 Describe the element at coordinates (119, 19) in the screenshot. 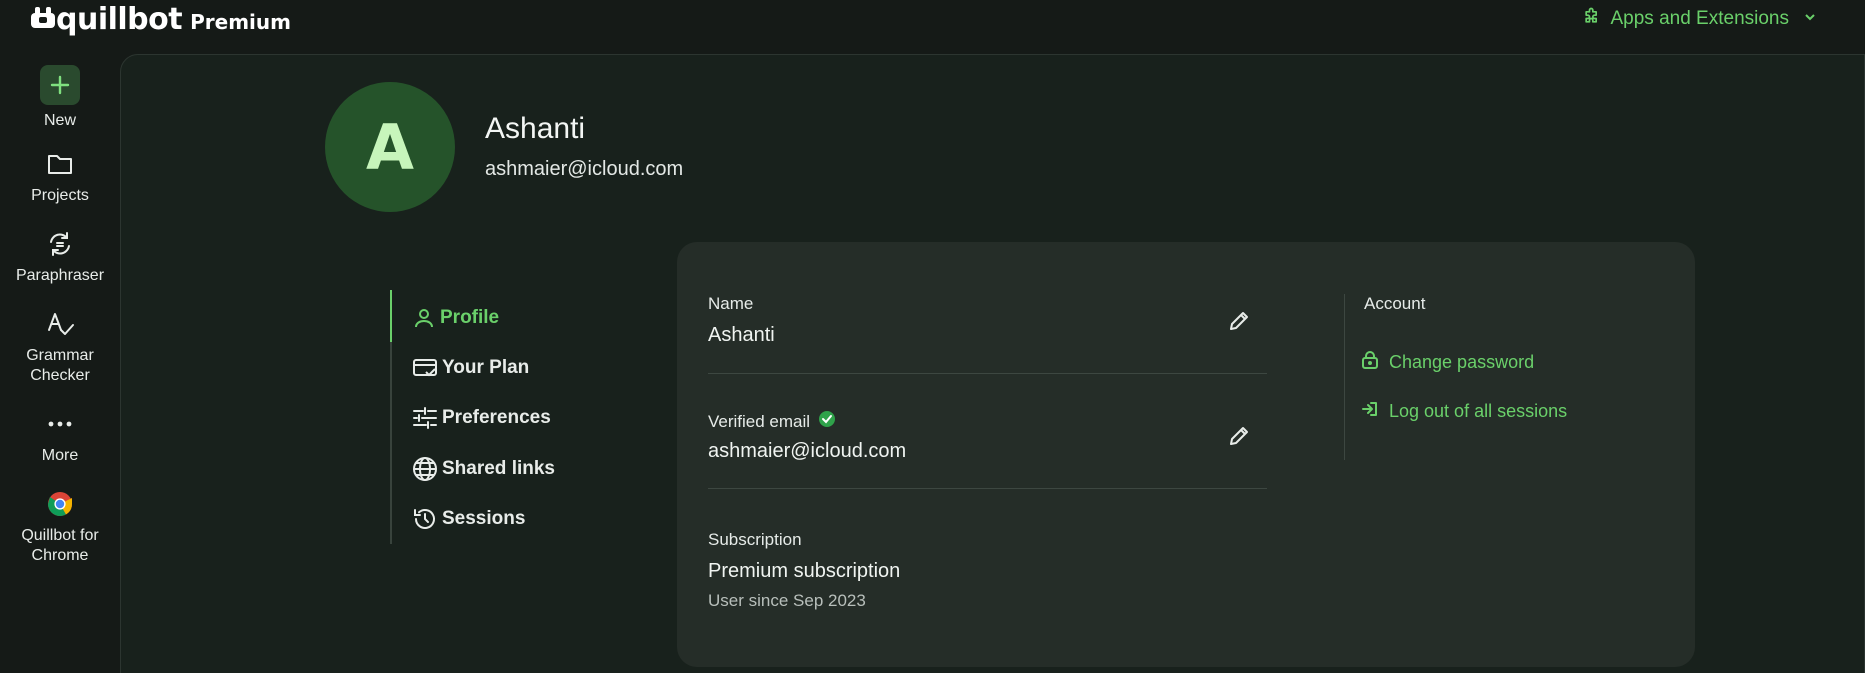

I see `logo-wordmark: quillbot` at that location.